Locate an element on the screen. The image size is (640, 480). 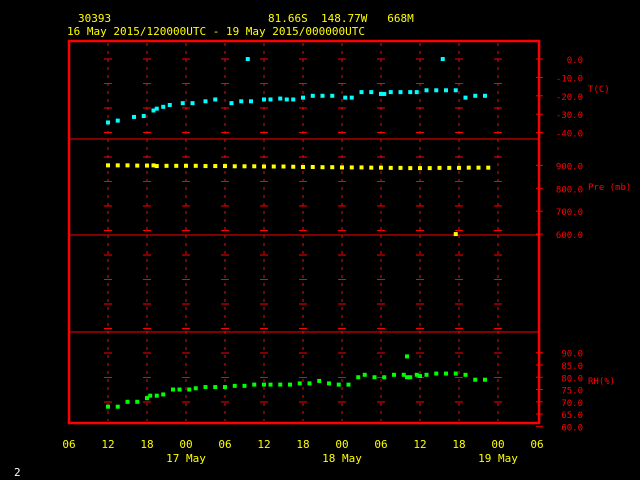
pressure-tick-label: 800.0 is located at coordinates (569, 190).